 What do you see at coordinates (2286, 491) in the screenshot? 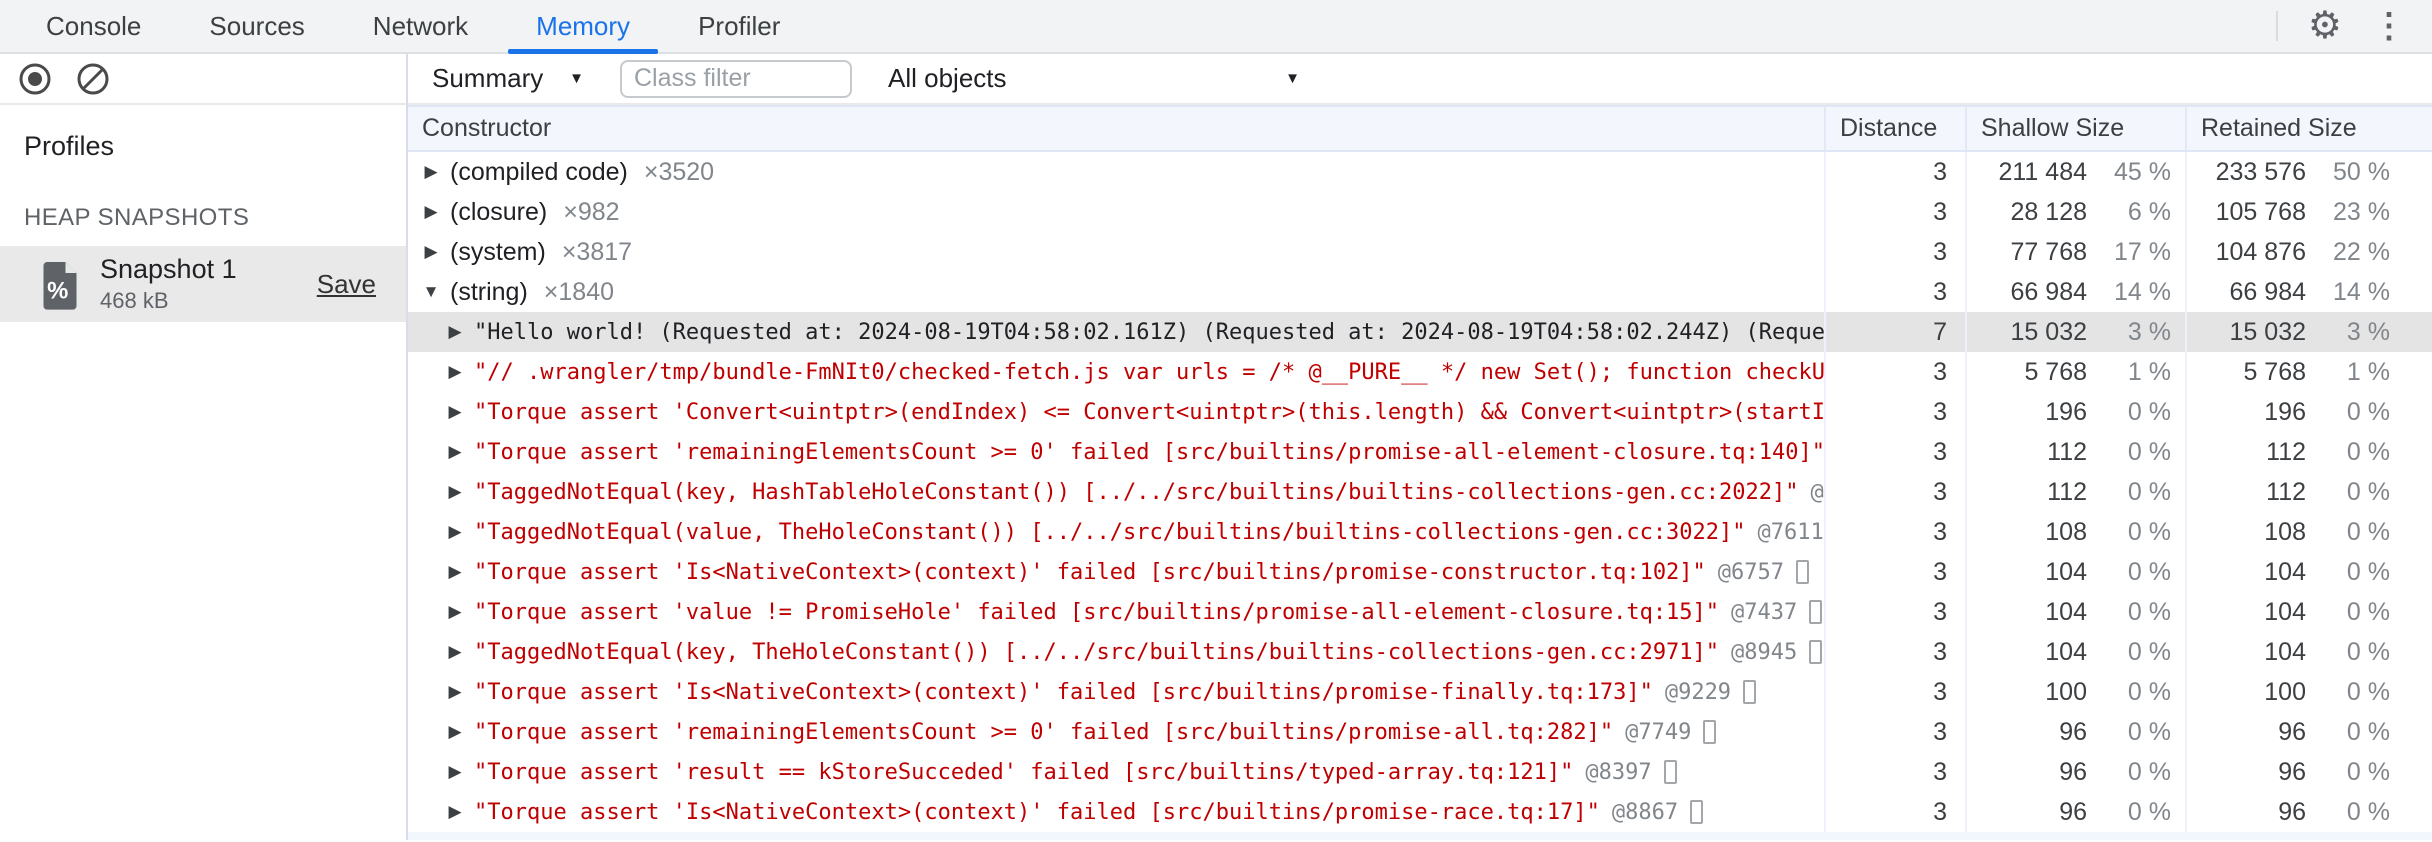
I see `retained-size-value: 112` at bounding box center [2286, 491].